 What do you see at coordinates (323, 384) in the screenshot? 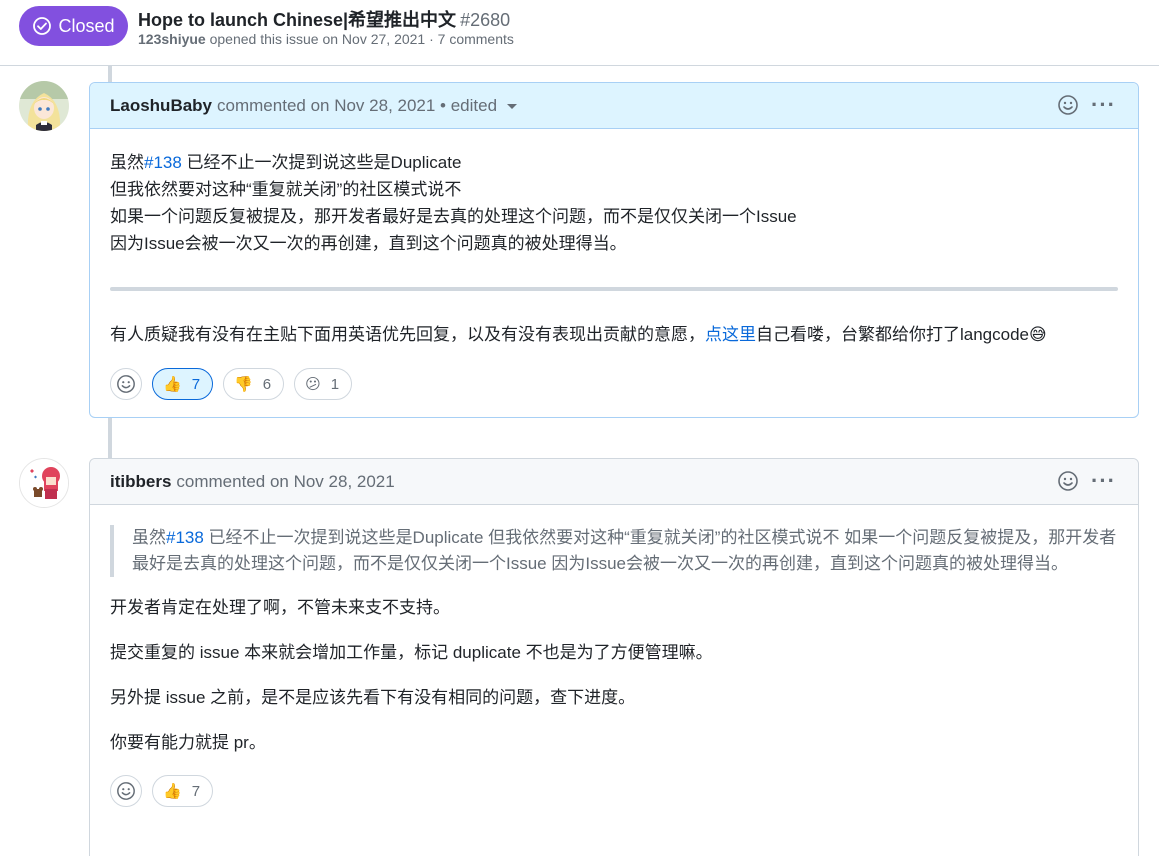
I see `reaction-confused: 😕 1` at bounding box center [323, 384].